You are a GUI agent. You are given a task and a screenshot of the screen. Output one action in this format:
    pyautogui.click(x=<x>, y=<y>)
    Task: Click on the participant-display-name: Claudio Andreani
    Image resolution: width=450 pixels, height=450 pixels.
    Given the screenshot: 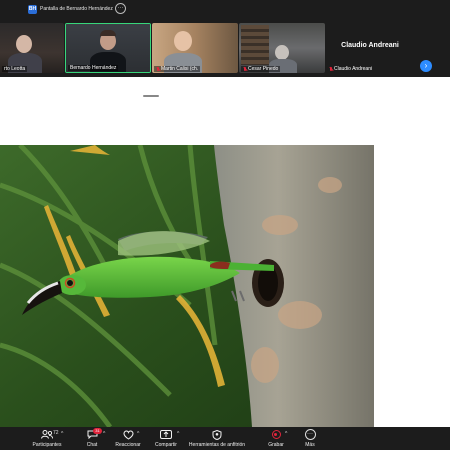 What is the action you would take?
    pyautogui.click(x=370, y=45)
    